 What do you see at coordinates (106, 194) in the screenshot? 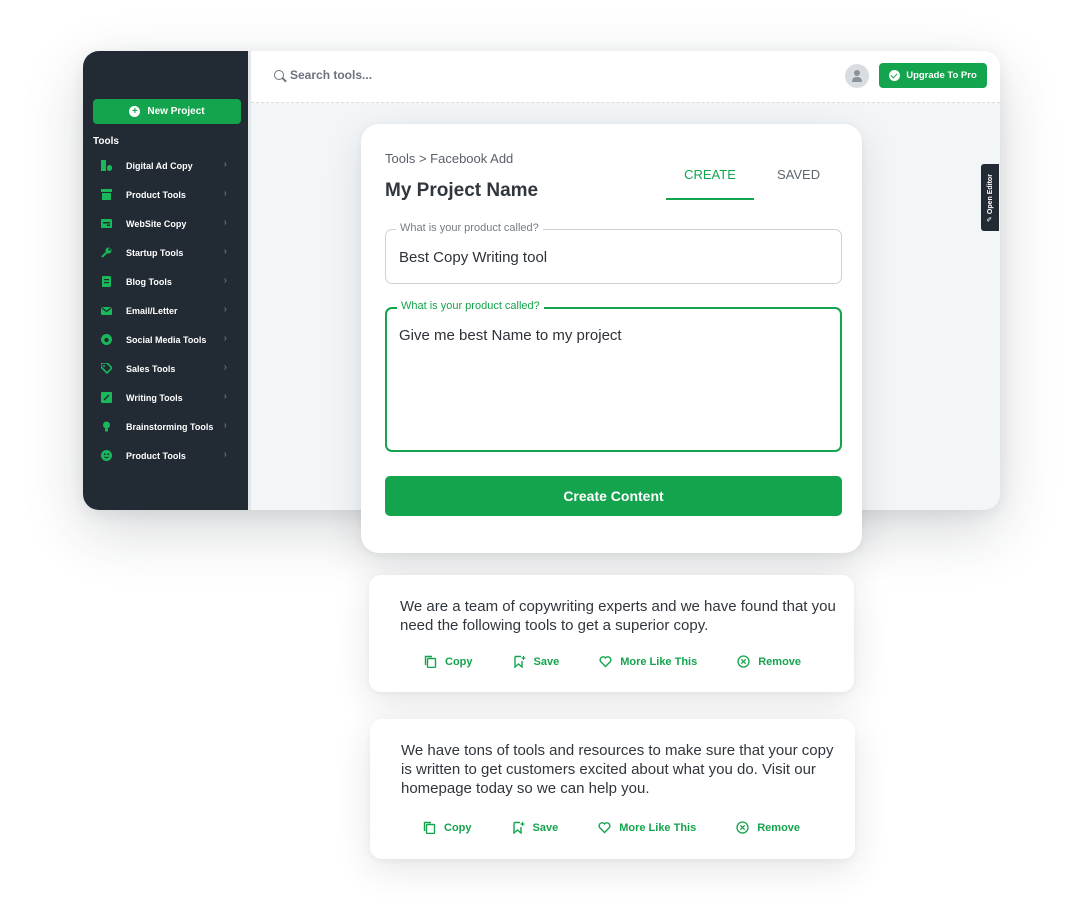
I see `box-icon` at bounding box center [106, 194].